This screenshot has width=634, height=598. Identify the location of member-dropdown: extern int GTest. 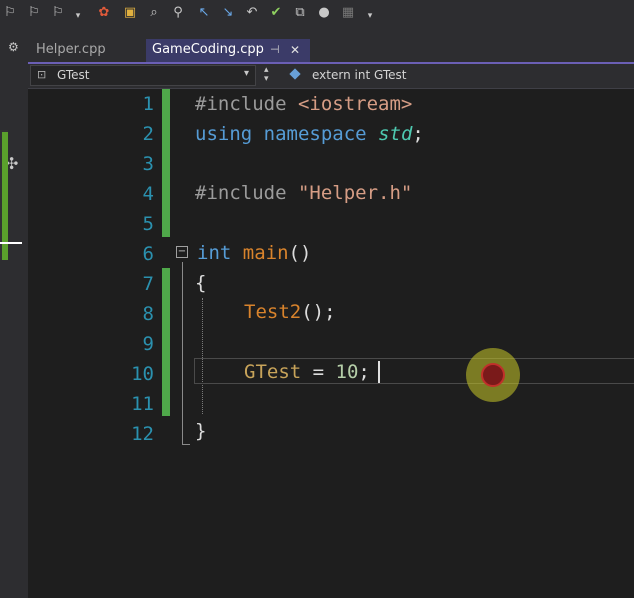
(459, 75).